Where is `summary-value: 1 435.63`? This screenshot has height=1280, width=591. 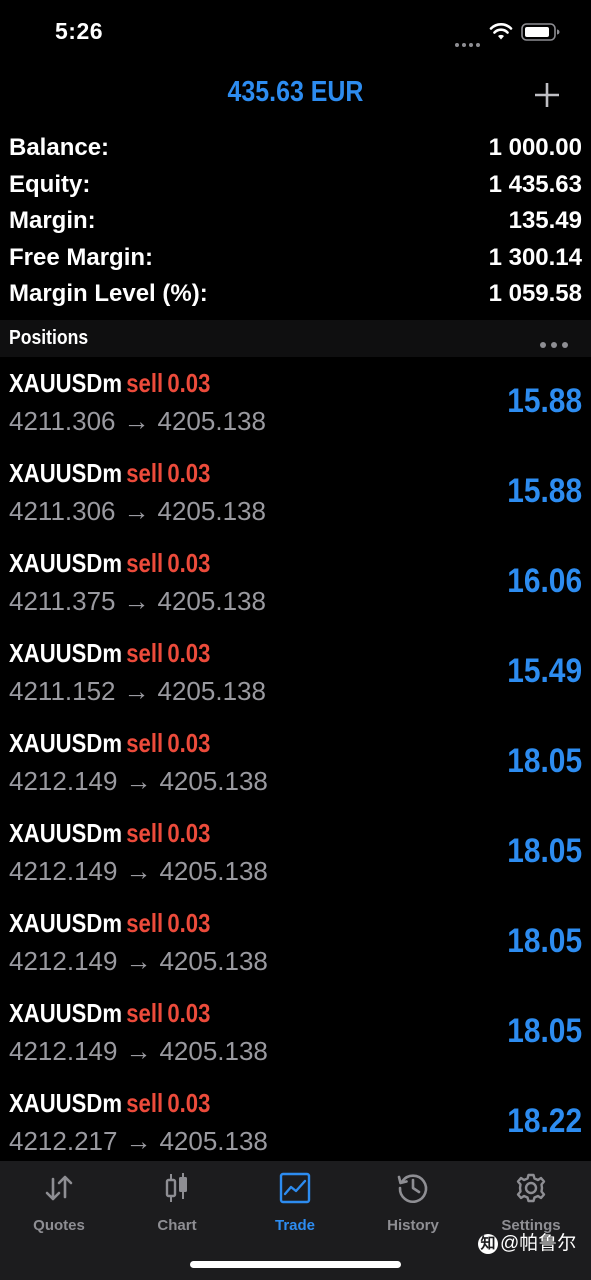
summary-value: 1 435.63 is located at coordinates (535, 184).